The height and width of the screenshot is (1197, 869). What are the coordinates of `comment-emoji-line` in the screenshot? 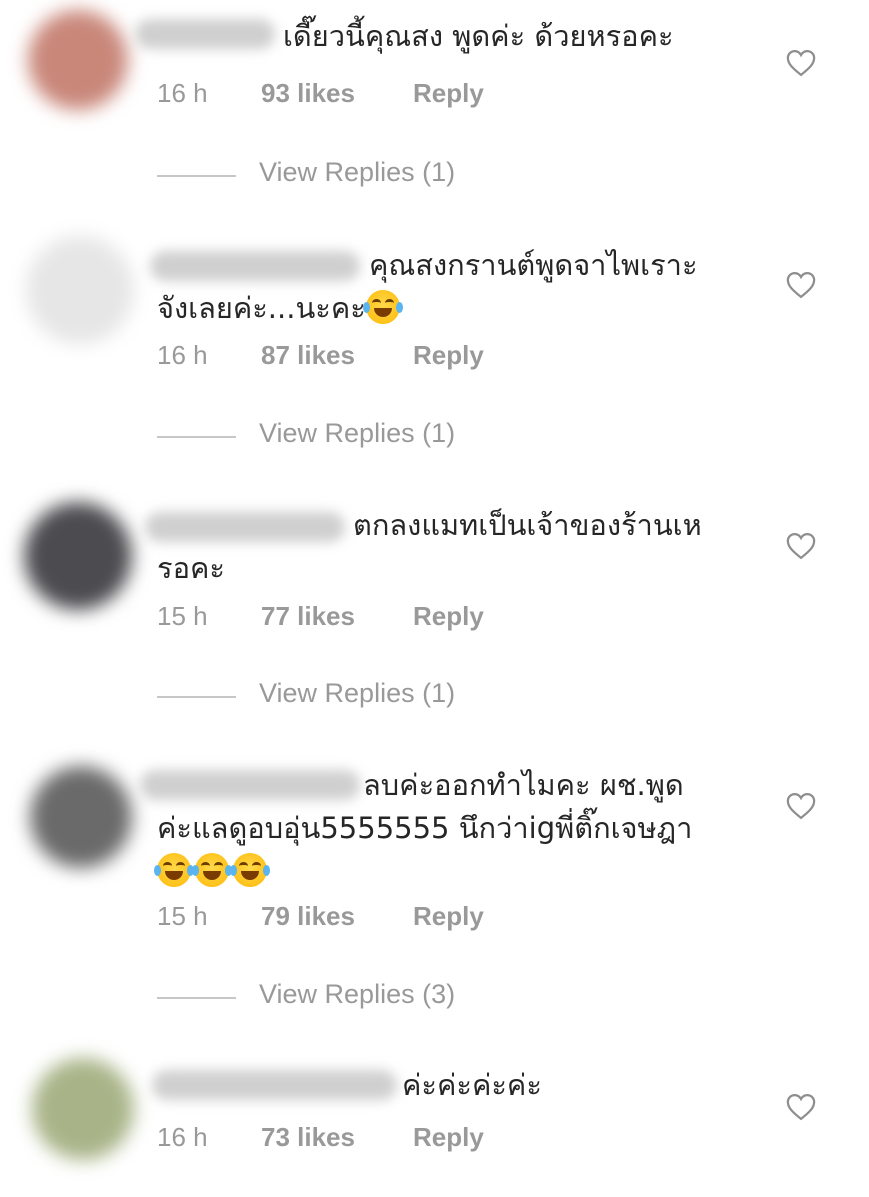 It's located at (465, 871).